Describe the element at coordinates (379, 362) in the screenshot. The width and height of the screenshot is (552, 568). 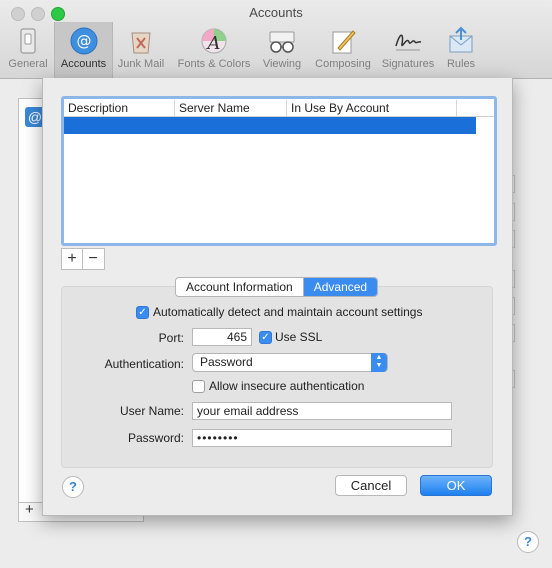
I see `chevron-up-down-icon: ▲ ▼` at that location.